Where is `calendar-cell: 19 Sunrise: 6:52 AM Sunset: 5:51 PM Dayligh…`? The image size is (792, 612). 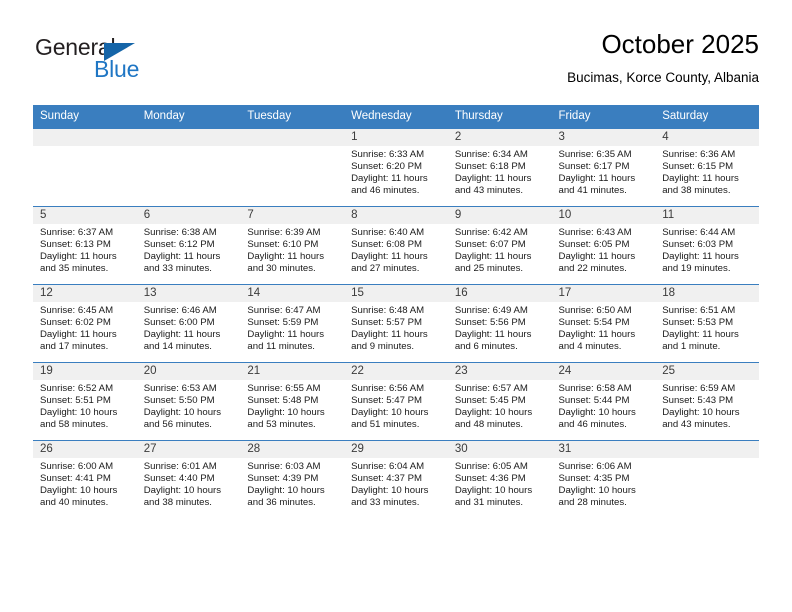
calendar-cell: 19 Sunrise: 6:52 AM Sunset: 5:51 PM Dayligh… is located at coordinates (85, 401).